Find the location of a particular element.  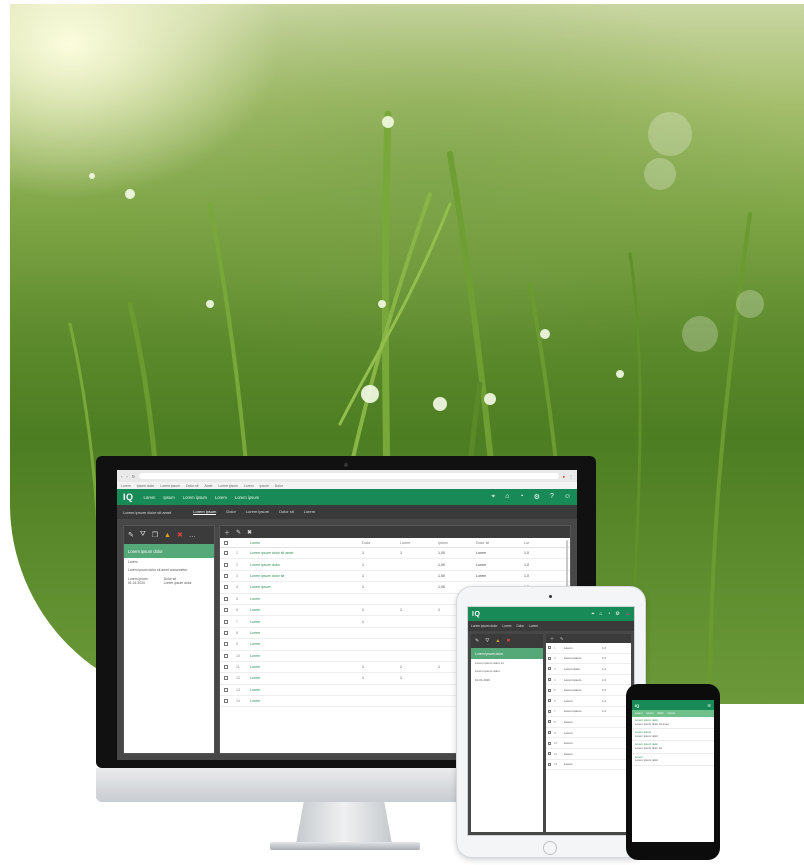

warning-icon: ▲ is located at coordinates (167, 535).